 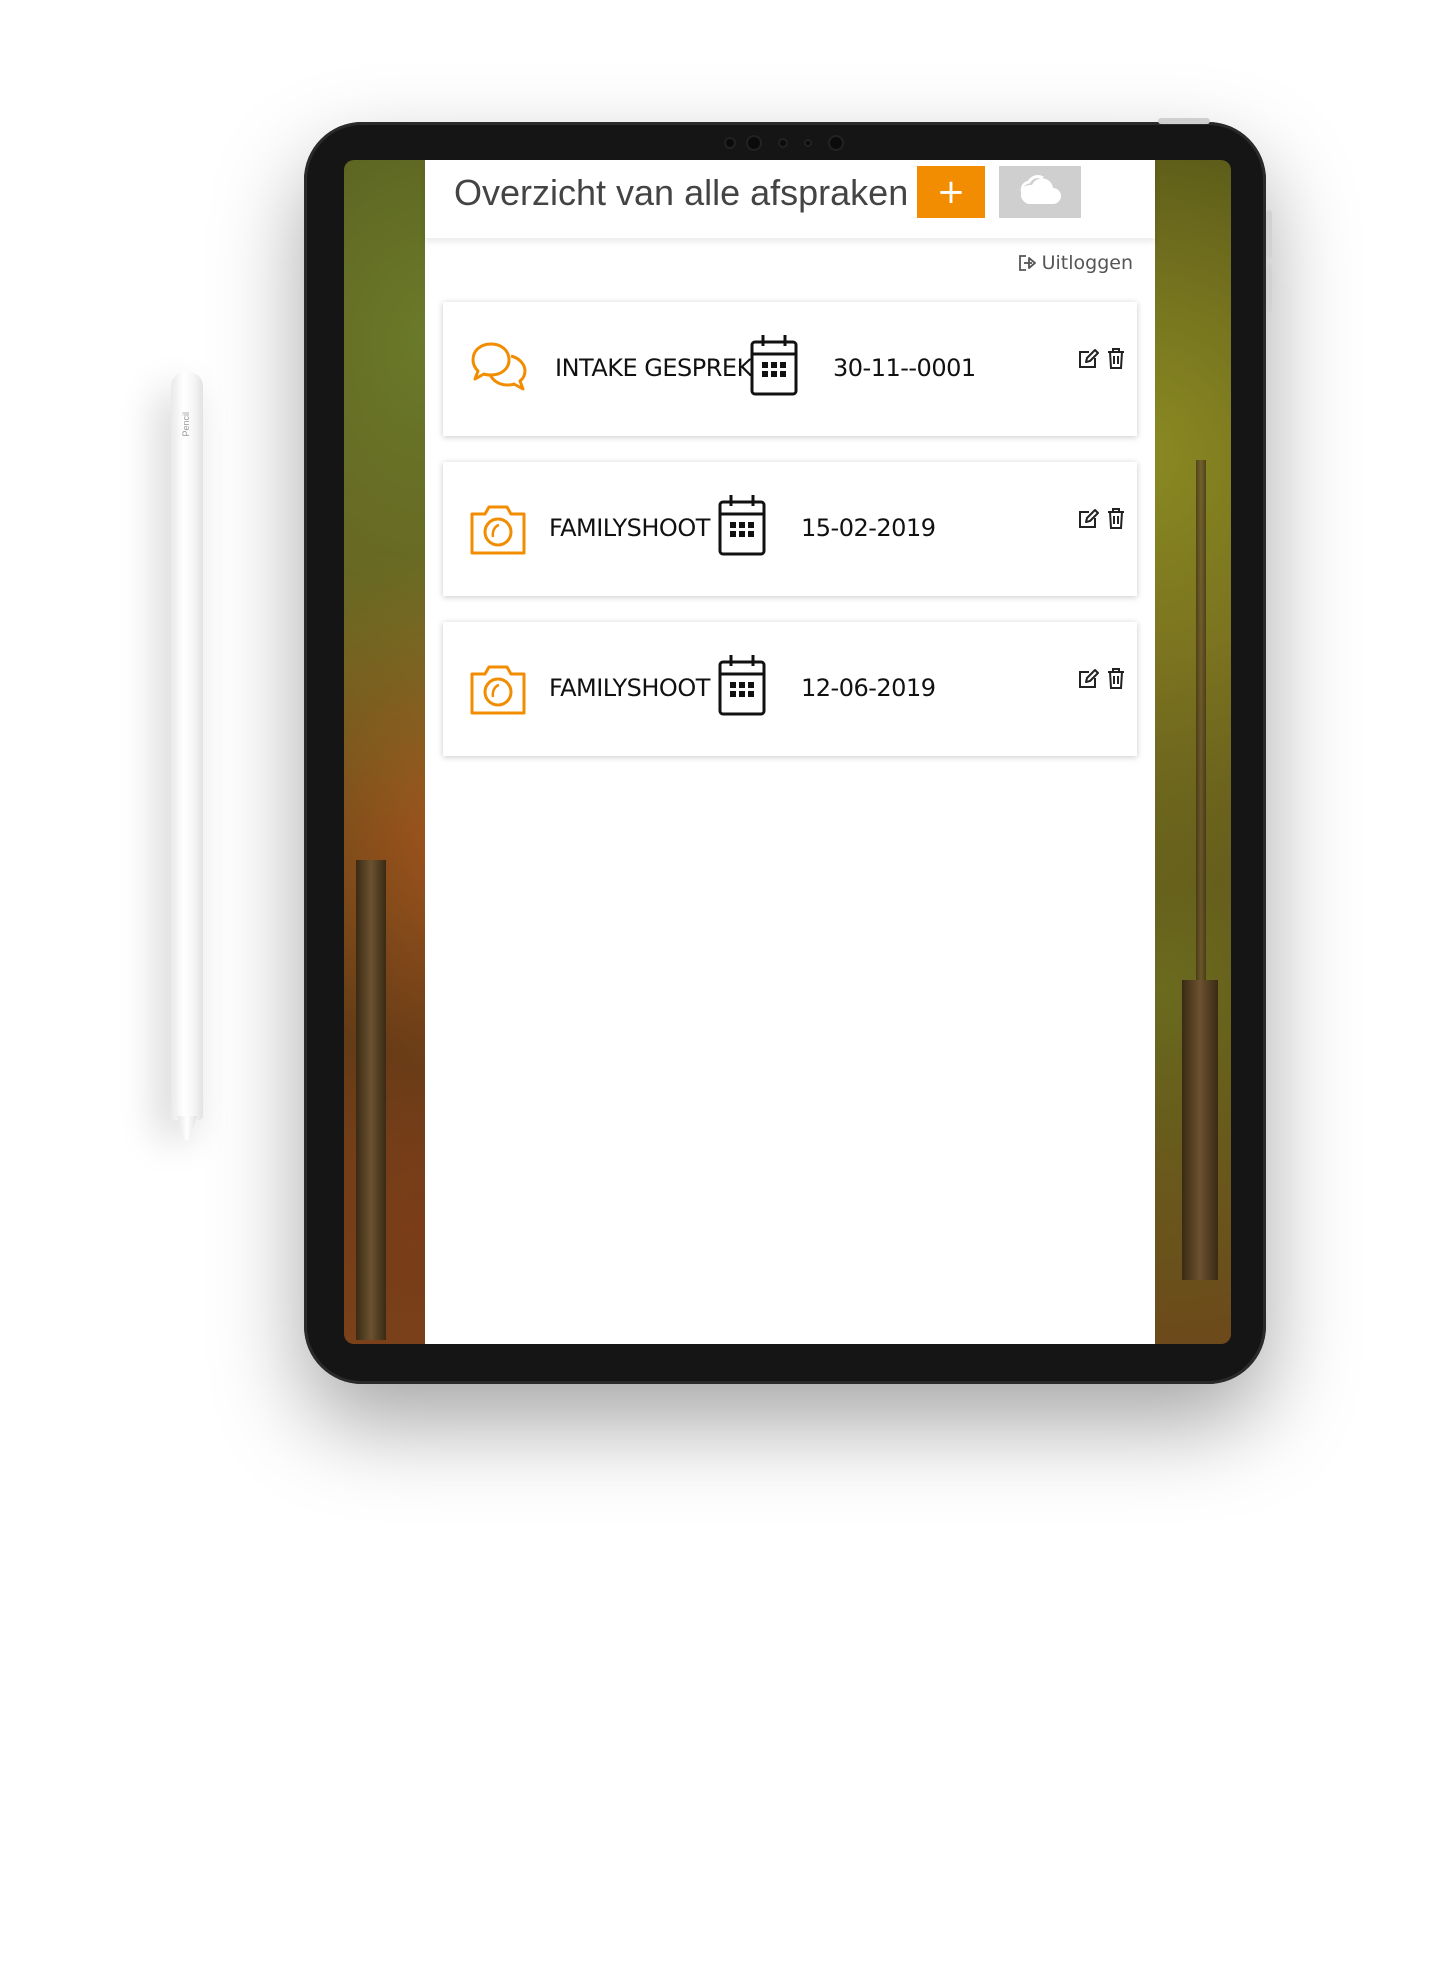 I want to click on appointment-date: 12-06-2019, so click(x=868, y=688).